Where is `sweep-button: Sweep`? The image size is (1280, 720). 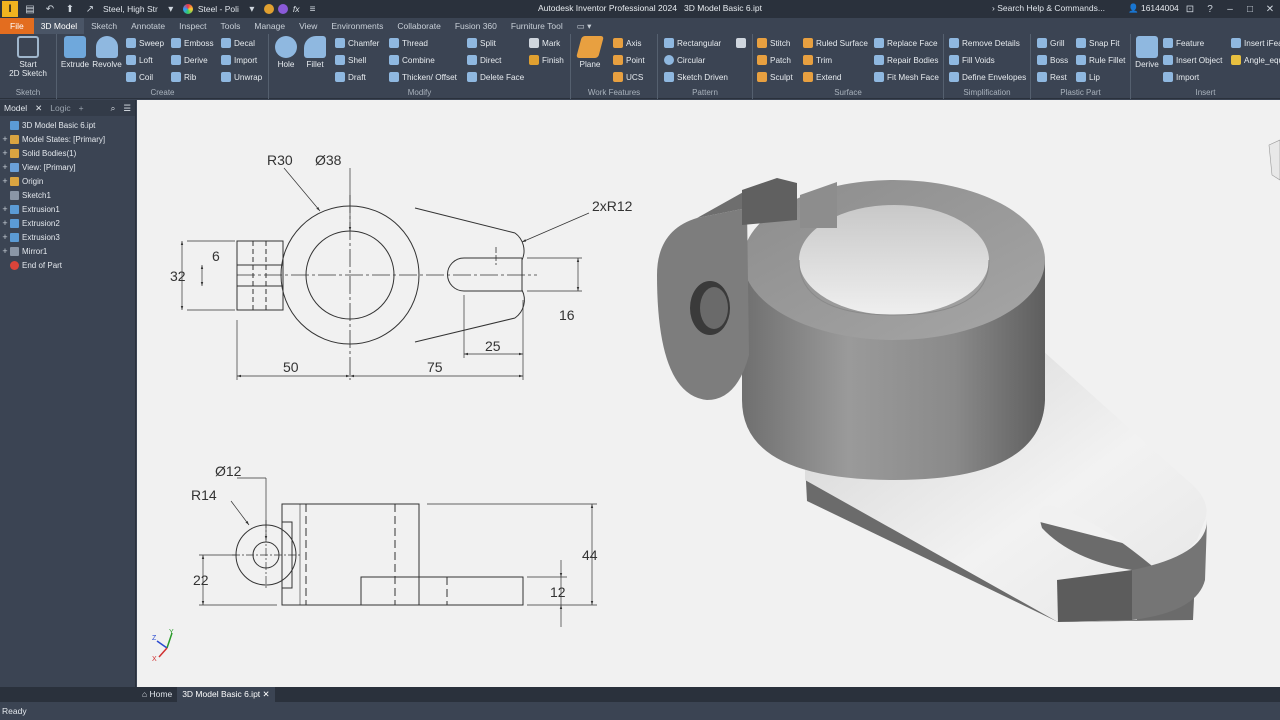
sweep-button: Sweep is located at coordinates (145, 43).